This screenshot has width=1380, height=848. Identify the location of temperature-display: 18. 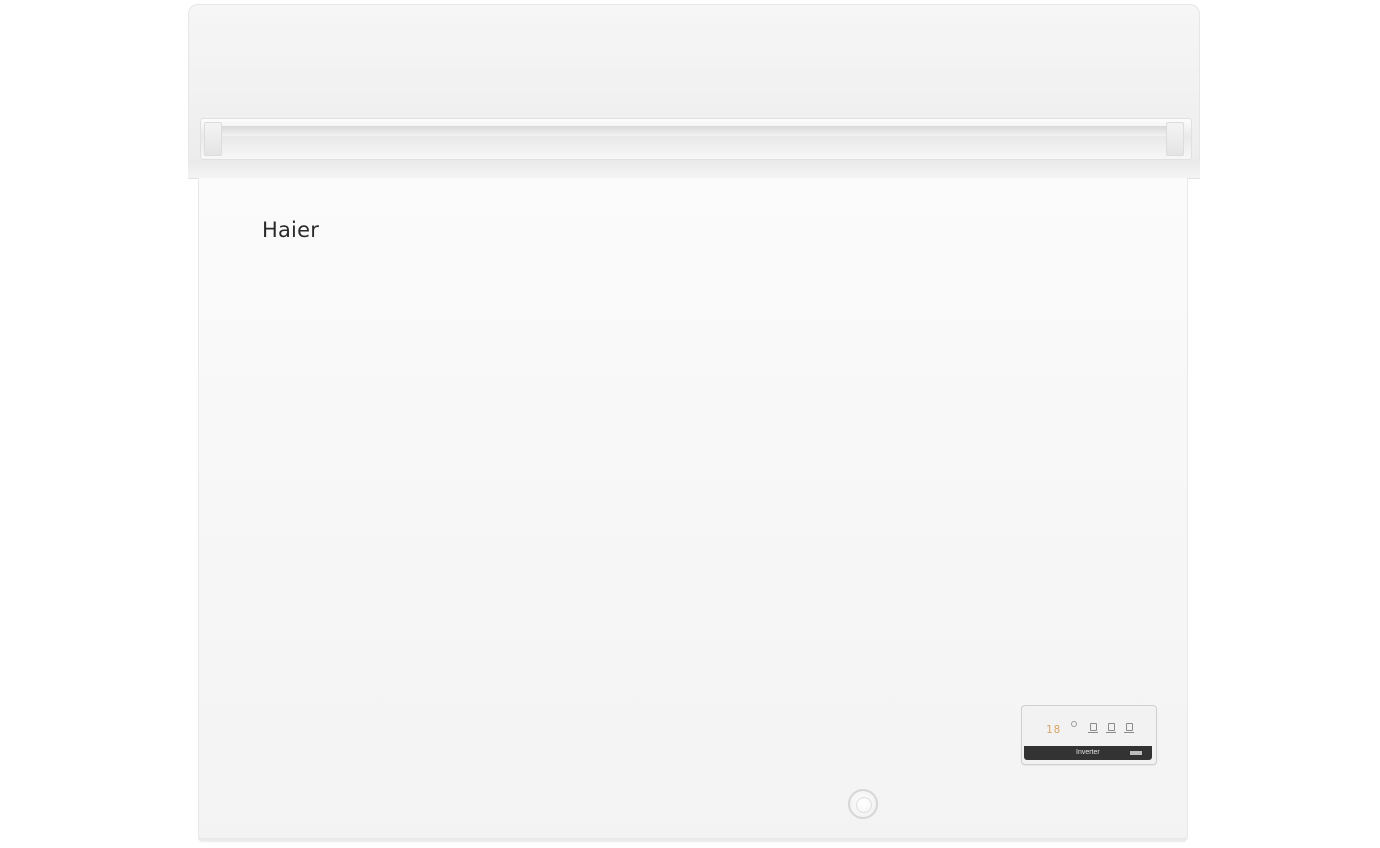
(1054, 729).